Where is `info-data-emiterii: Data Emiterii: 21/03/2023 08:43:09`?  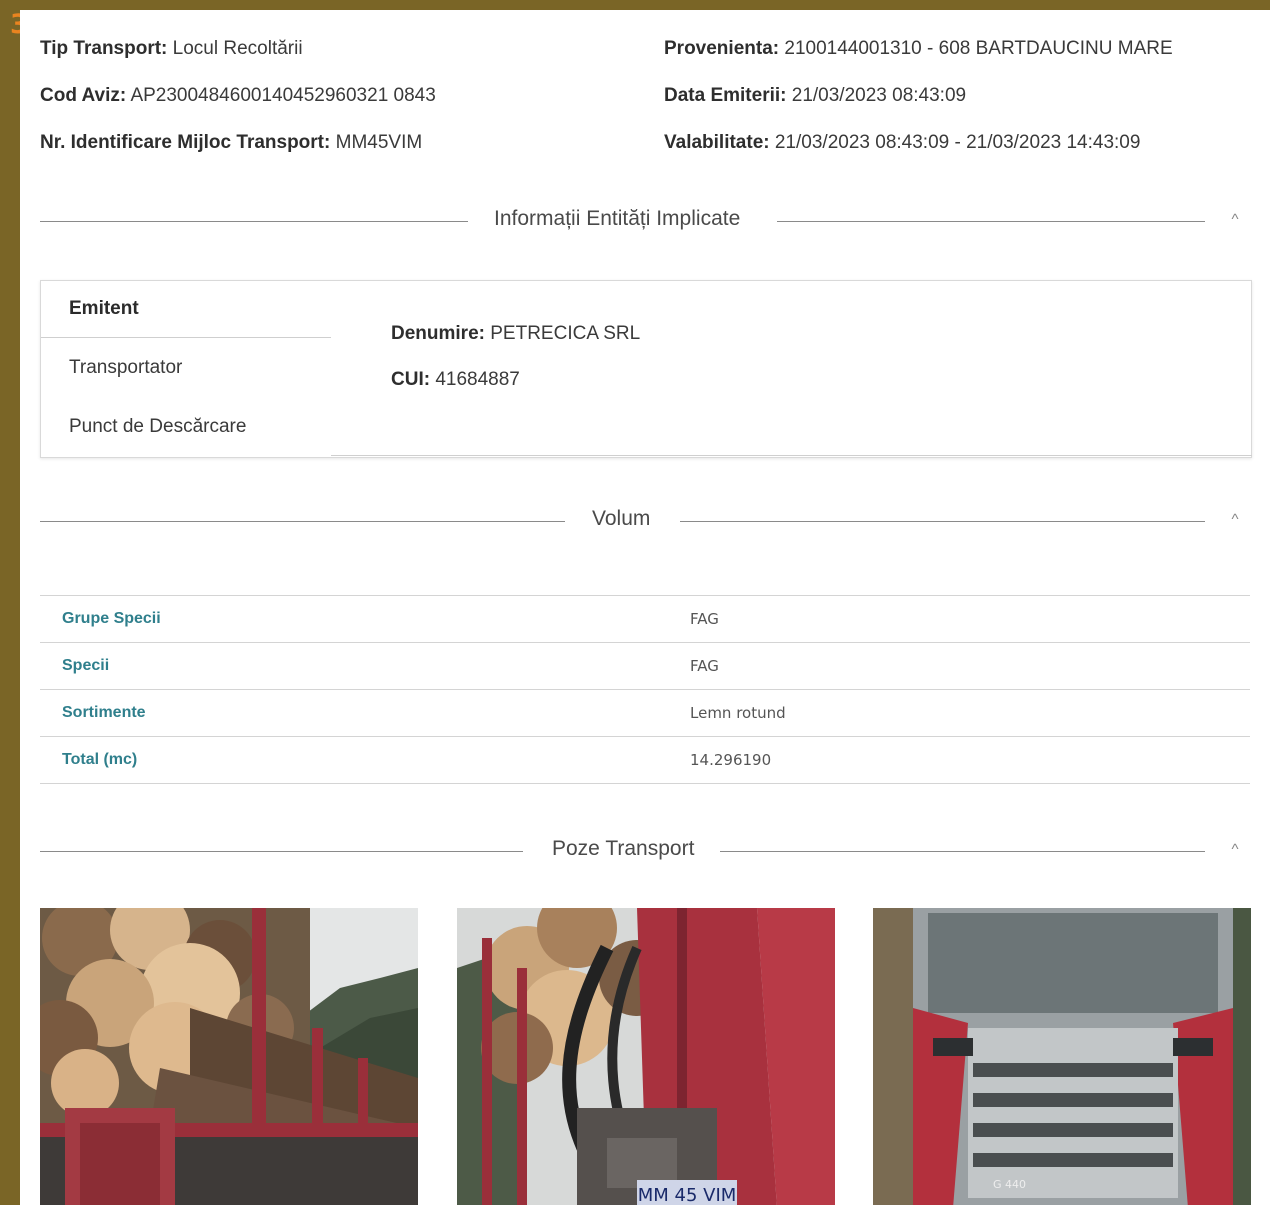 info-data-emiterii: Data Emiterii: 21/03/2023 08:43:09 is located at coordinates (815, 96).